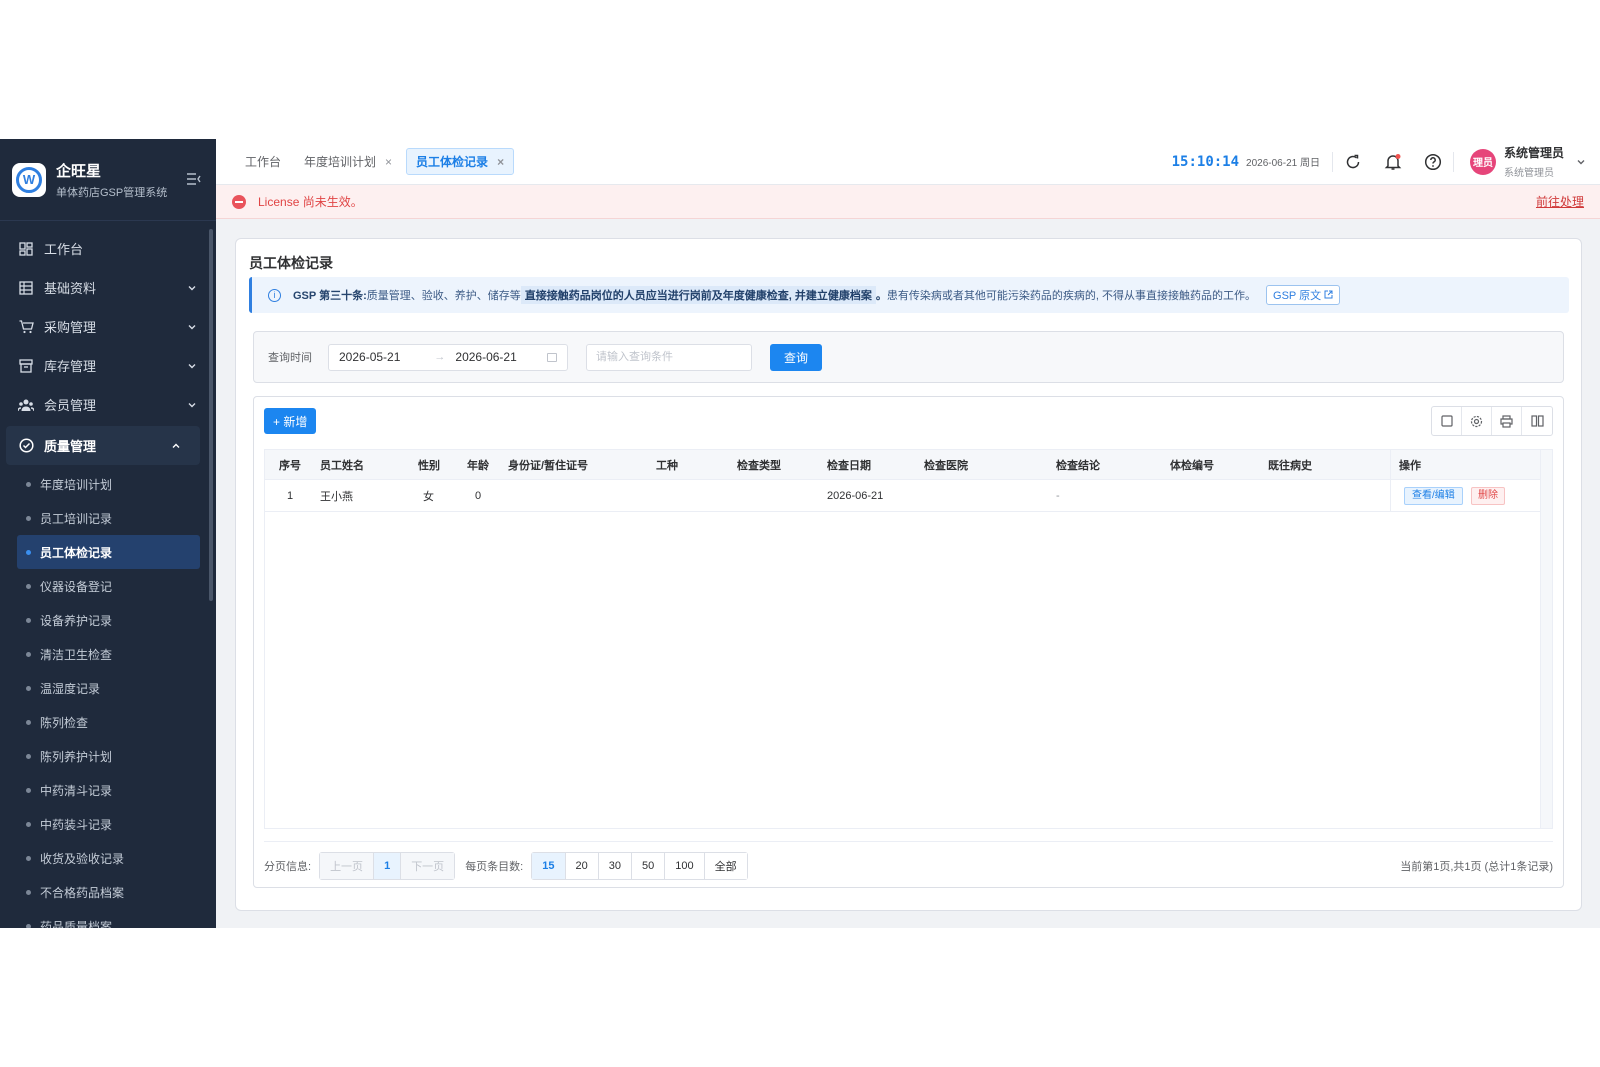 This screenshot has height=1067, width=1600. What do you see at coordinates (108, 918) in the screenshot?
I see `sidebar-sub-item-quality-archive: 药品质量档案` at bounding box center [108, 918].